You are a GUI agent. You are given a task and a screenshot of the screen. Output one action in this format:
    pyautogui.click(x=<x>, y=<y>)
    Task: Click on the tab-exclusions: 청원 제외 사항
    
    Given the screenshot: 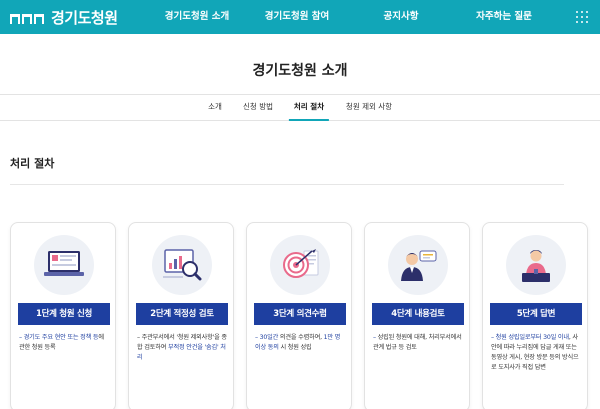 What is the action you would take?
    pyautogui.click(x=369, y=108)
    